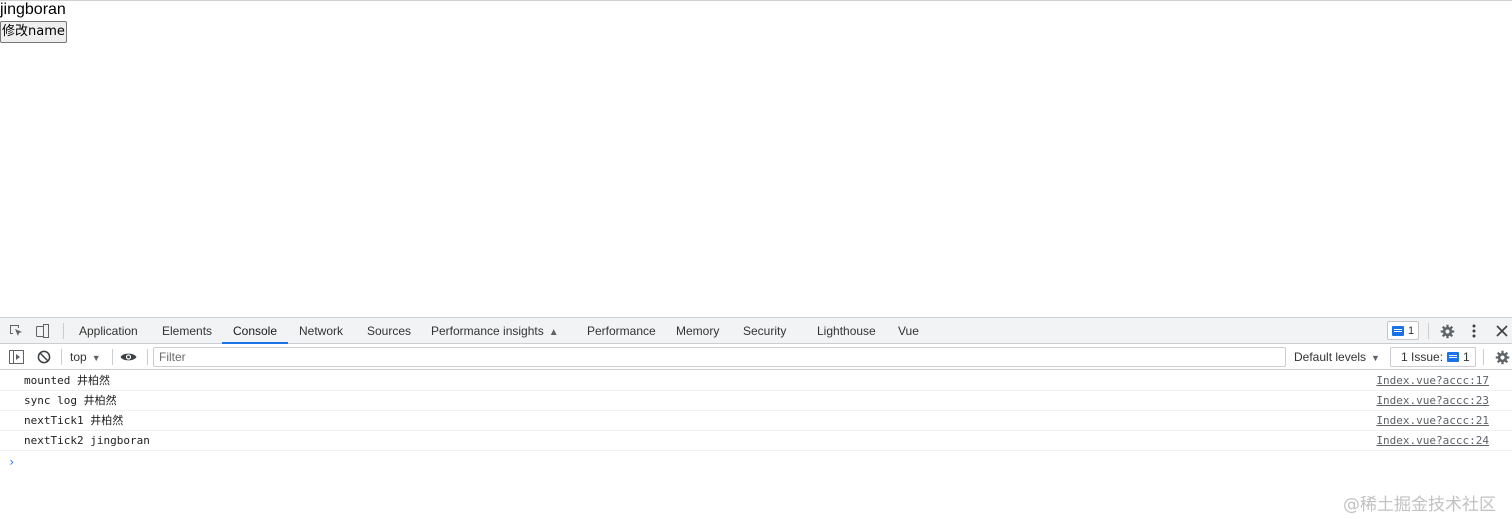 Image resolution: width=1512 pixels, height=519 pixels. What do you see at coordinates (1411, 330) in the screenshot?
I see `messages-badge-count: 1` at bounding box center [1411, 330].